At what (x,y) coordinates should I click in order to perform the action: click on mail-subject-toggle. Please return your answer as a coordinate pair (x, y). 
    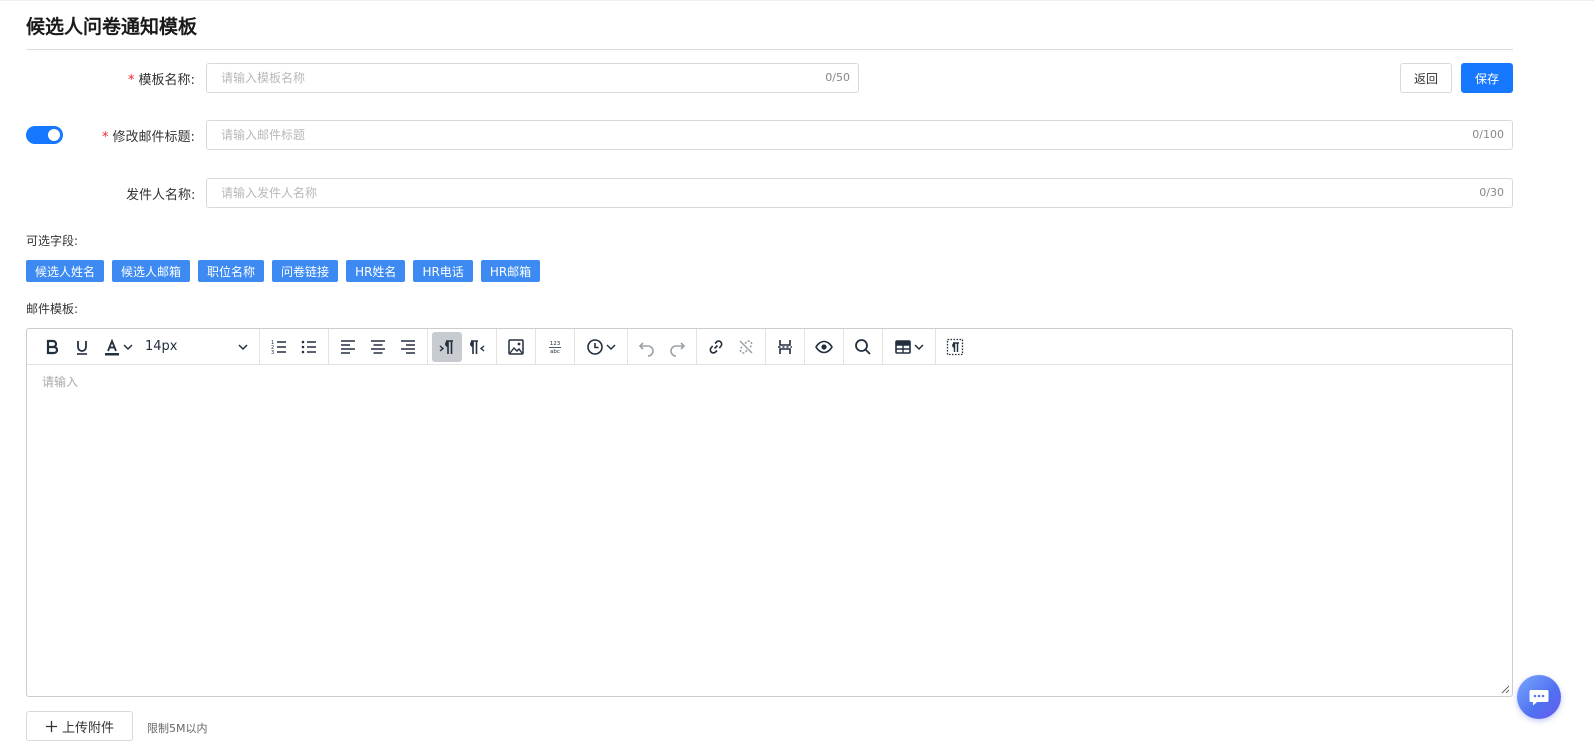
    Looking at the image, I should click on (44, 135).